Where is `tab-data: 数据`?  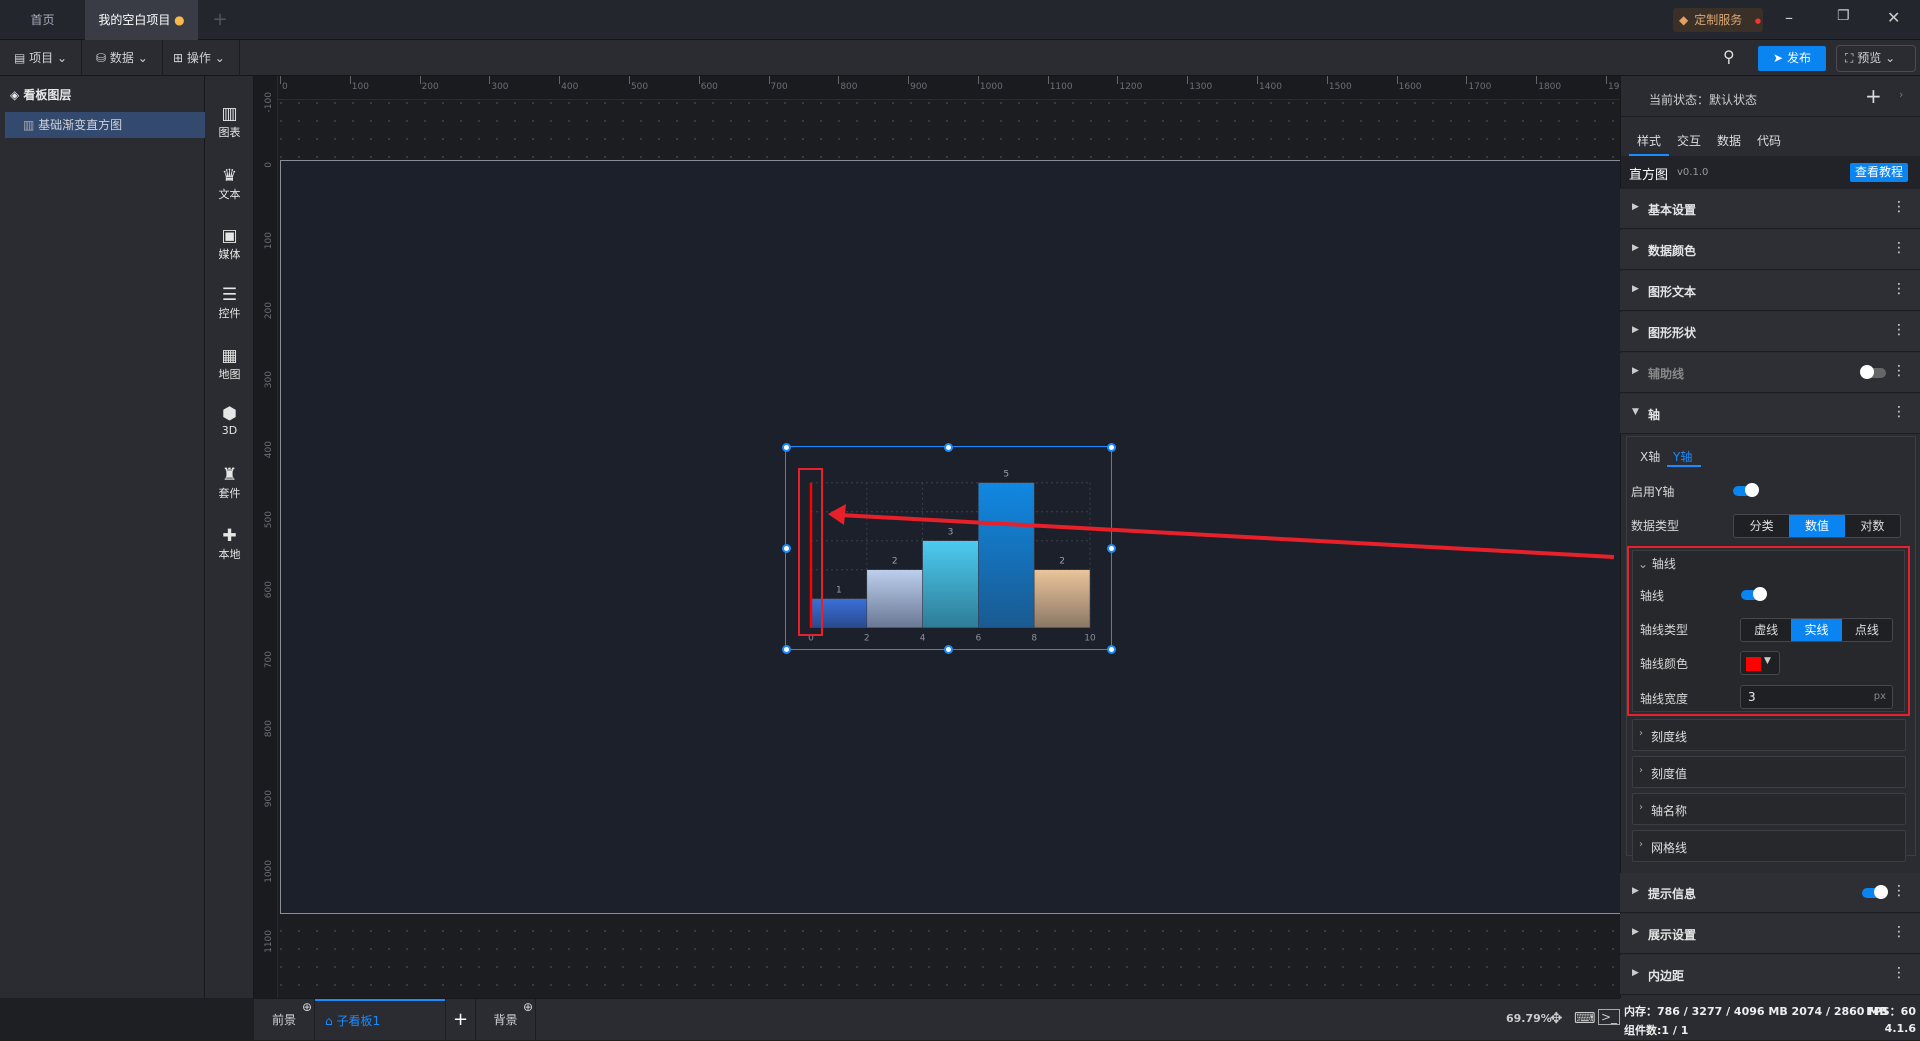 tab-data: 数据 is located at coordinates (1729, 141).